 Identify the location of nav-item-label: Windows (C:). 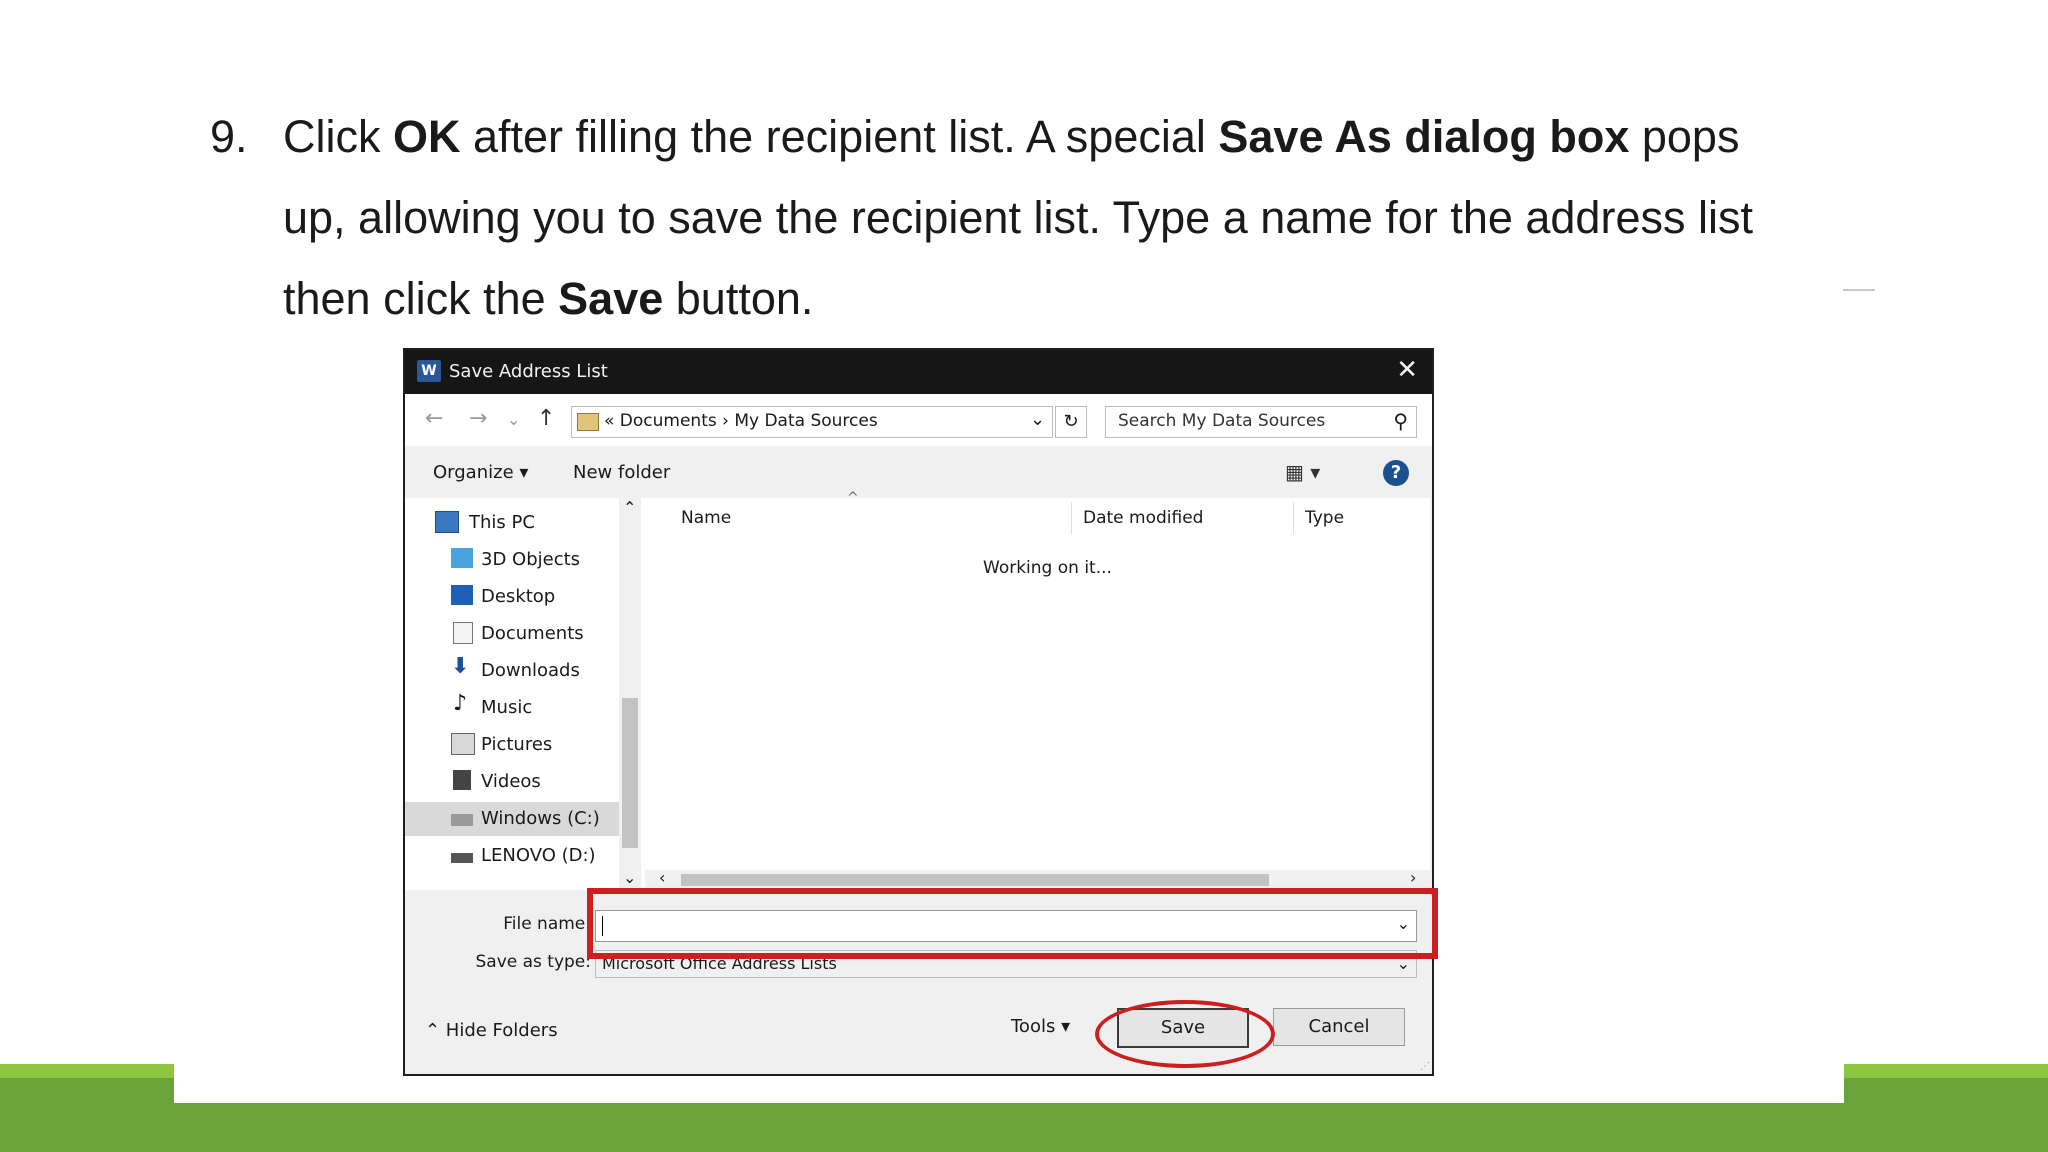
(540, 818).